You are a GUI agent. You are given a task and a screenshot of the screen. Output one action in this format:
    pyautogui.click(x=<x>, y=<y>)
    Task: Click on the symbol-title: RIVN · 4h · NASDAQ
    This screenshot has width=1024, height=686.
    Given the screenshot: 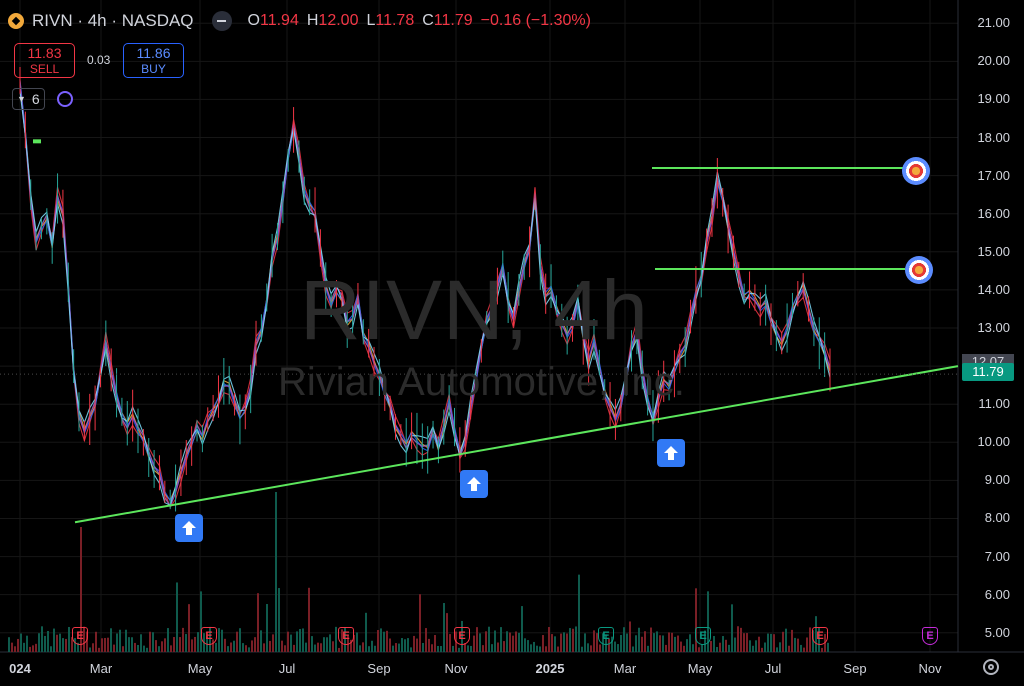 What is the action you would take?
    pyautogui.click(x=113, y=21)
    